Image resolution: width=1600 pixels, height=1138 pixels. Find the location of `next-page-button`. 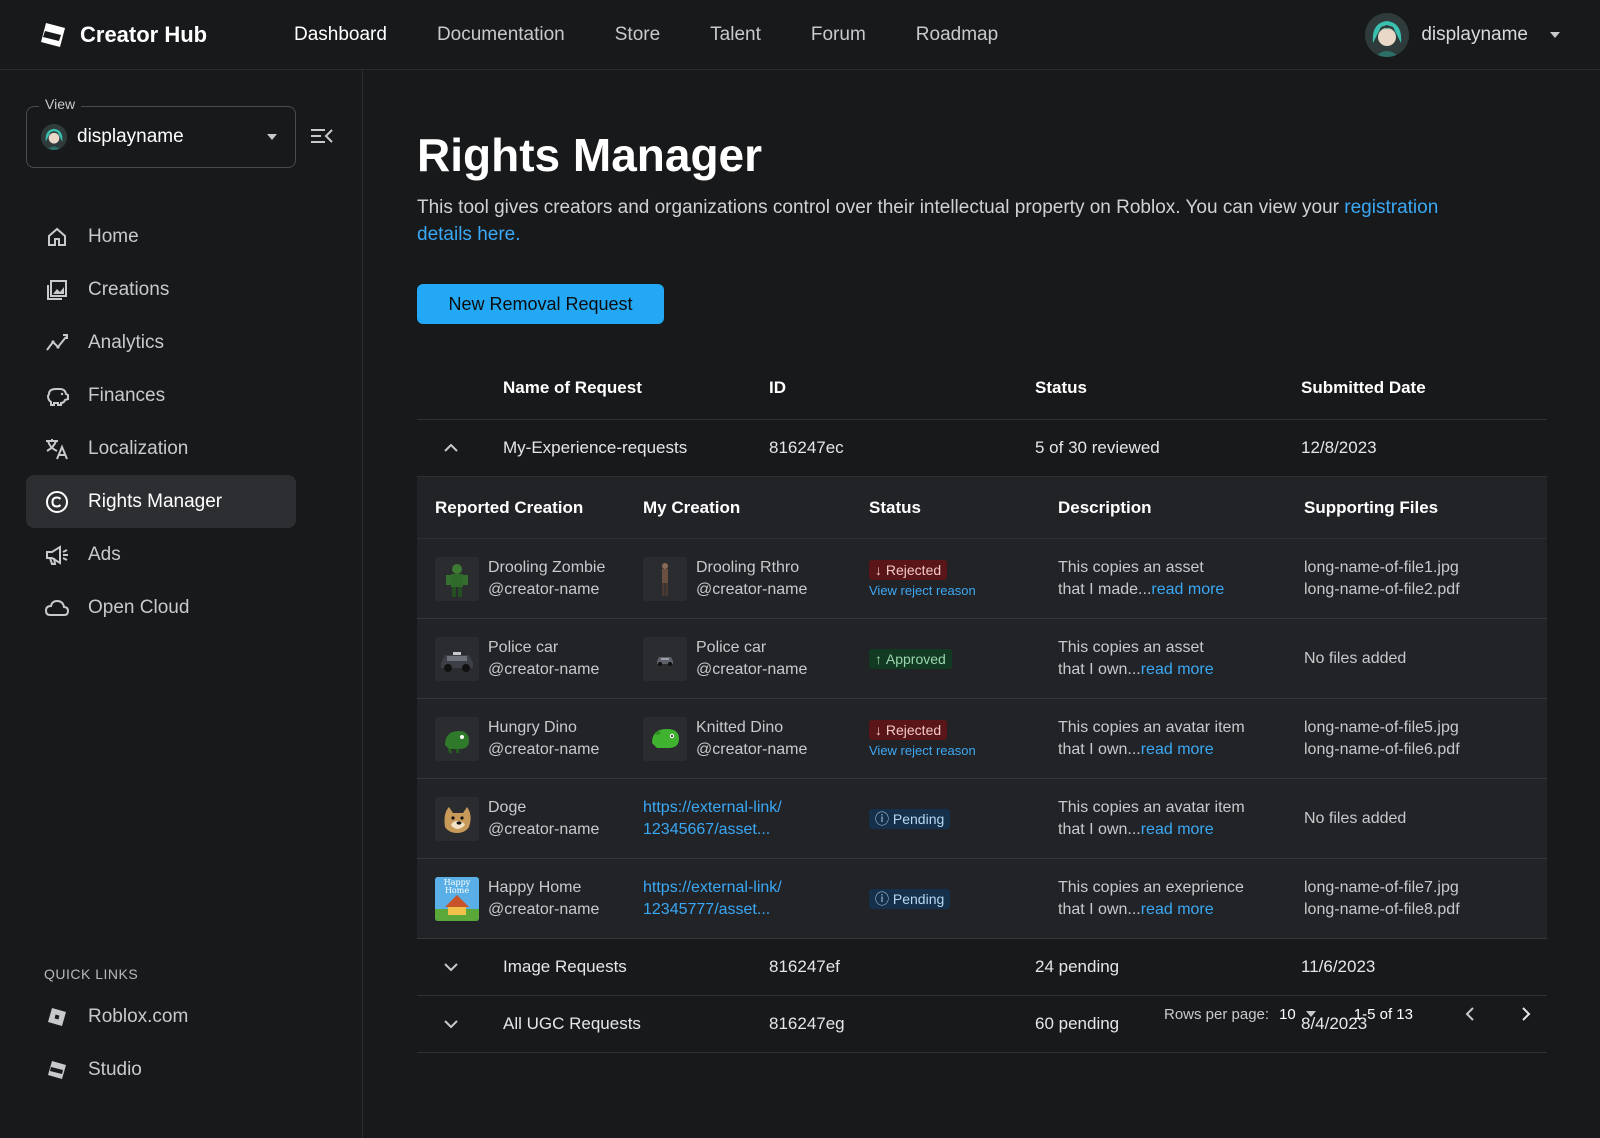

next-page-button is located at coordinates (1526, 1014).